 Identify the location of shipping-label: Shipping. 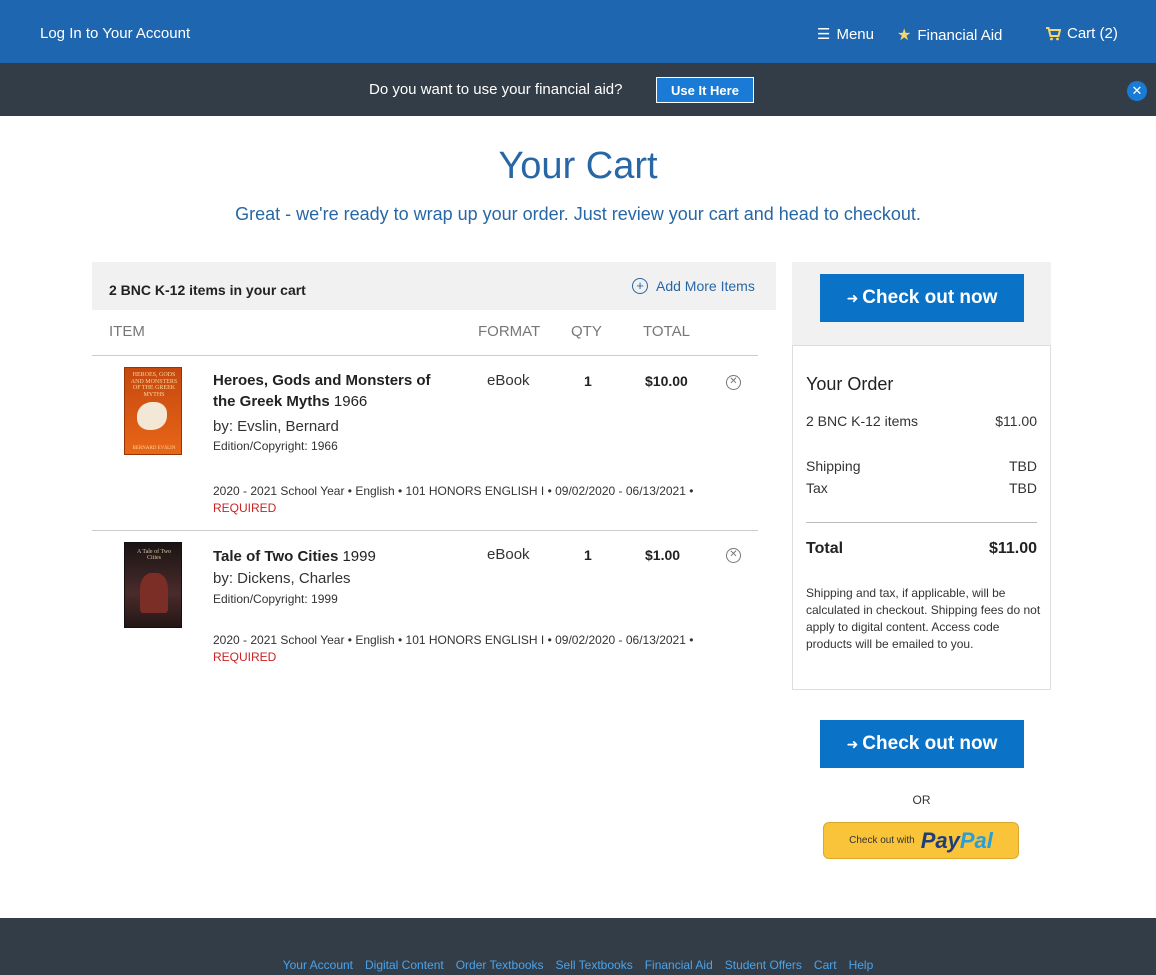
(833, 466).